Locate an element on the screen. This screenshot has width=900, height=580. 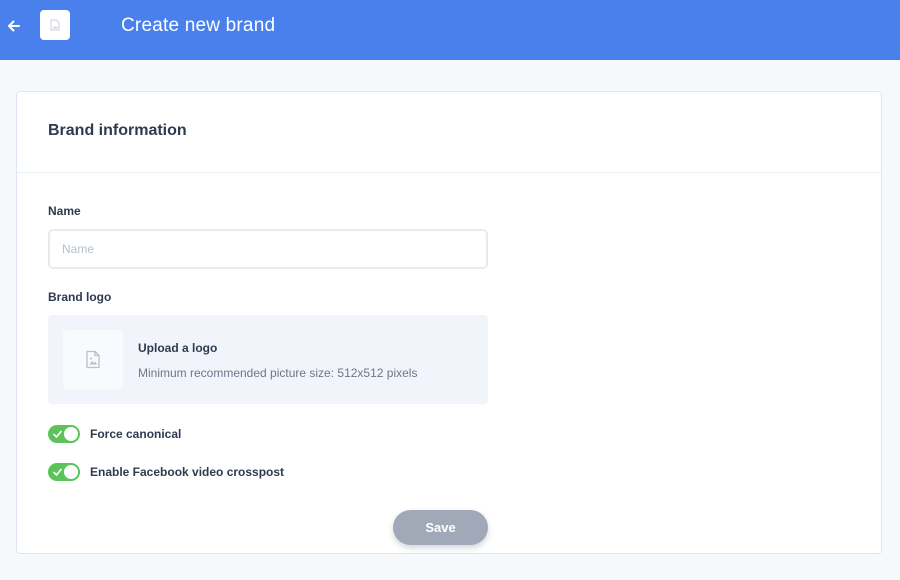
force-canonical-toggle is located at coordinates (64, 434).